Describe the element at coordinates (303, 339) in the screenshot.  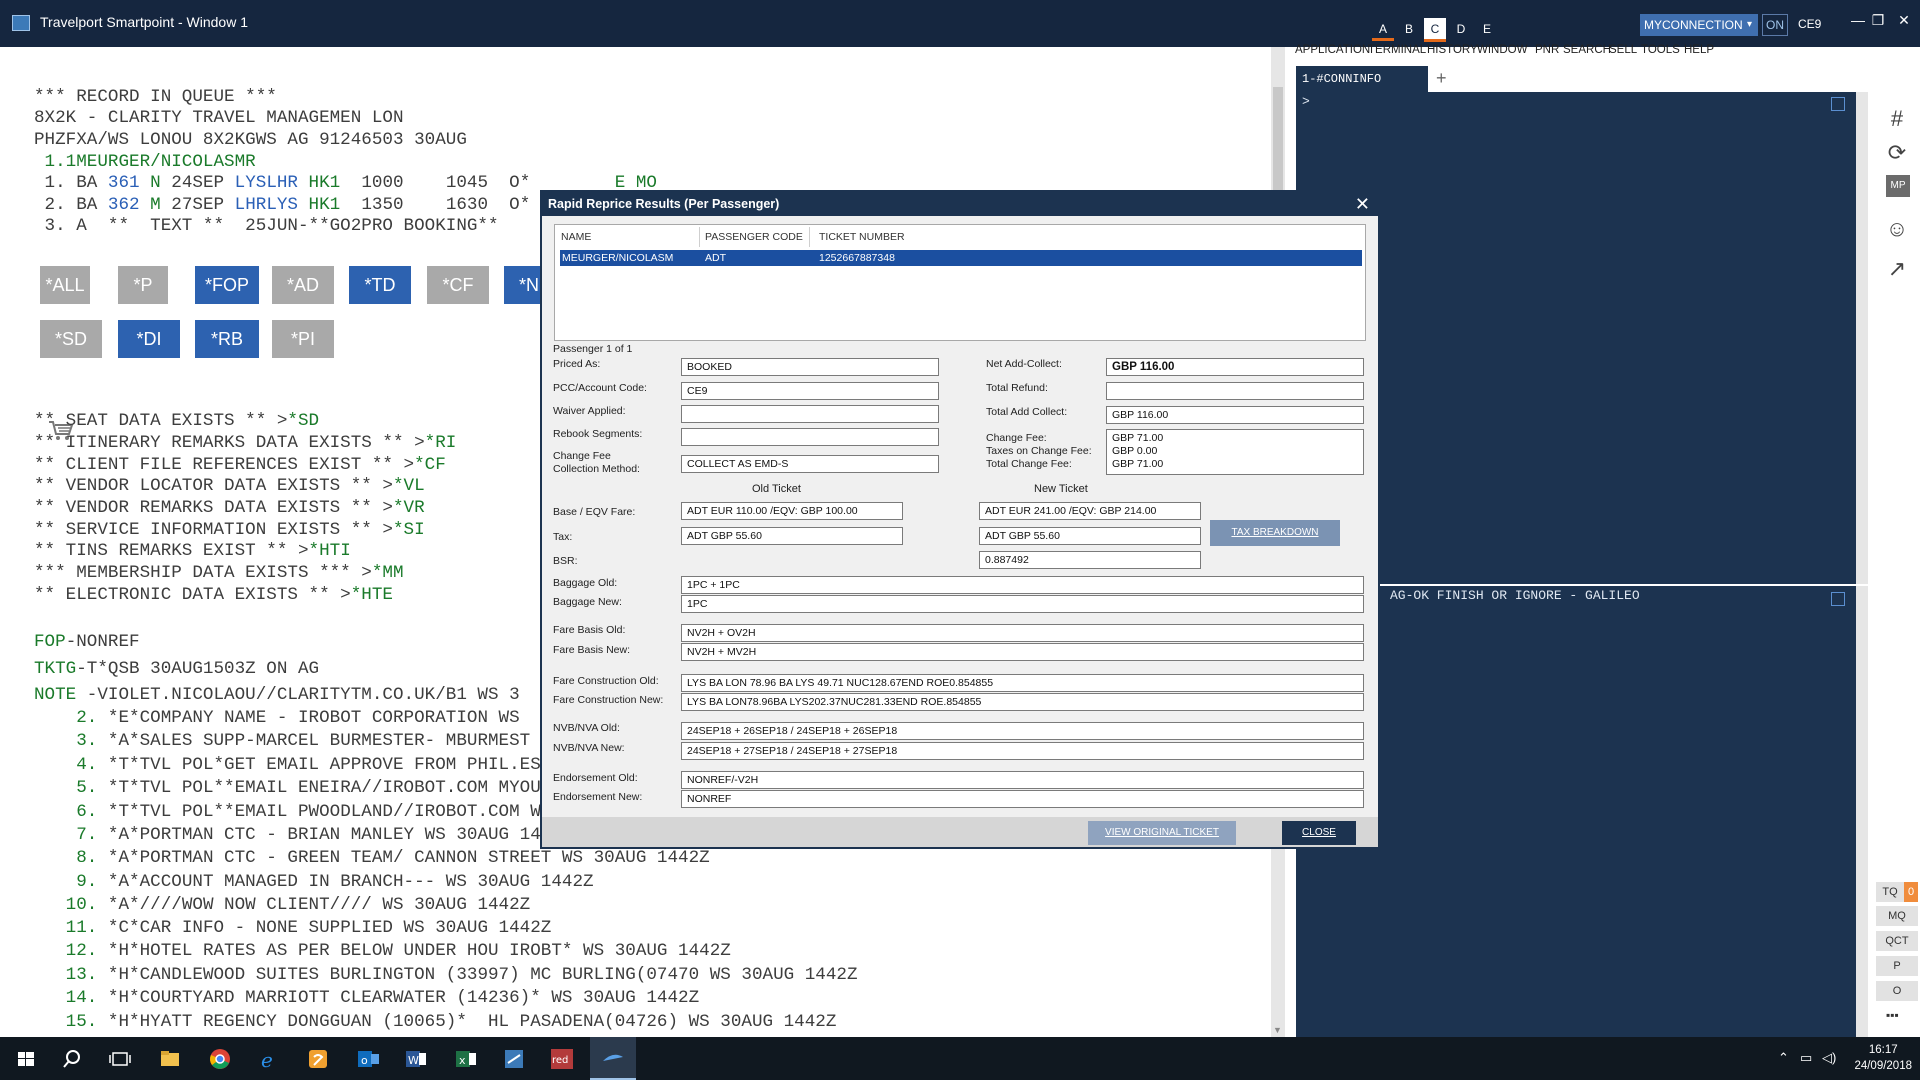
I see `quick-button-pi: *PI` at that location.